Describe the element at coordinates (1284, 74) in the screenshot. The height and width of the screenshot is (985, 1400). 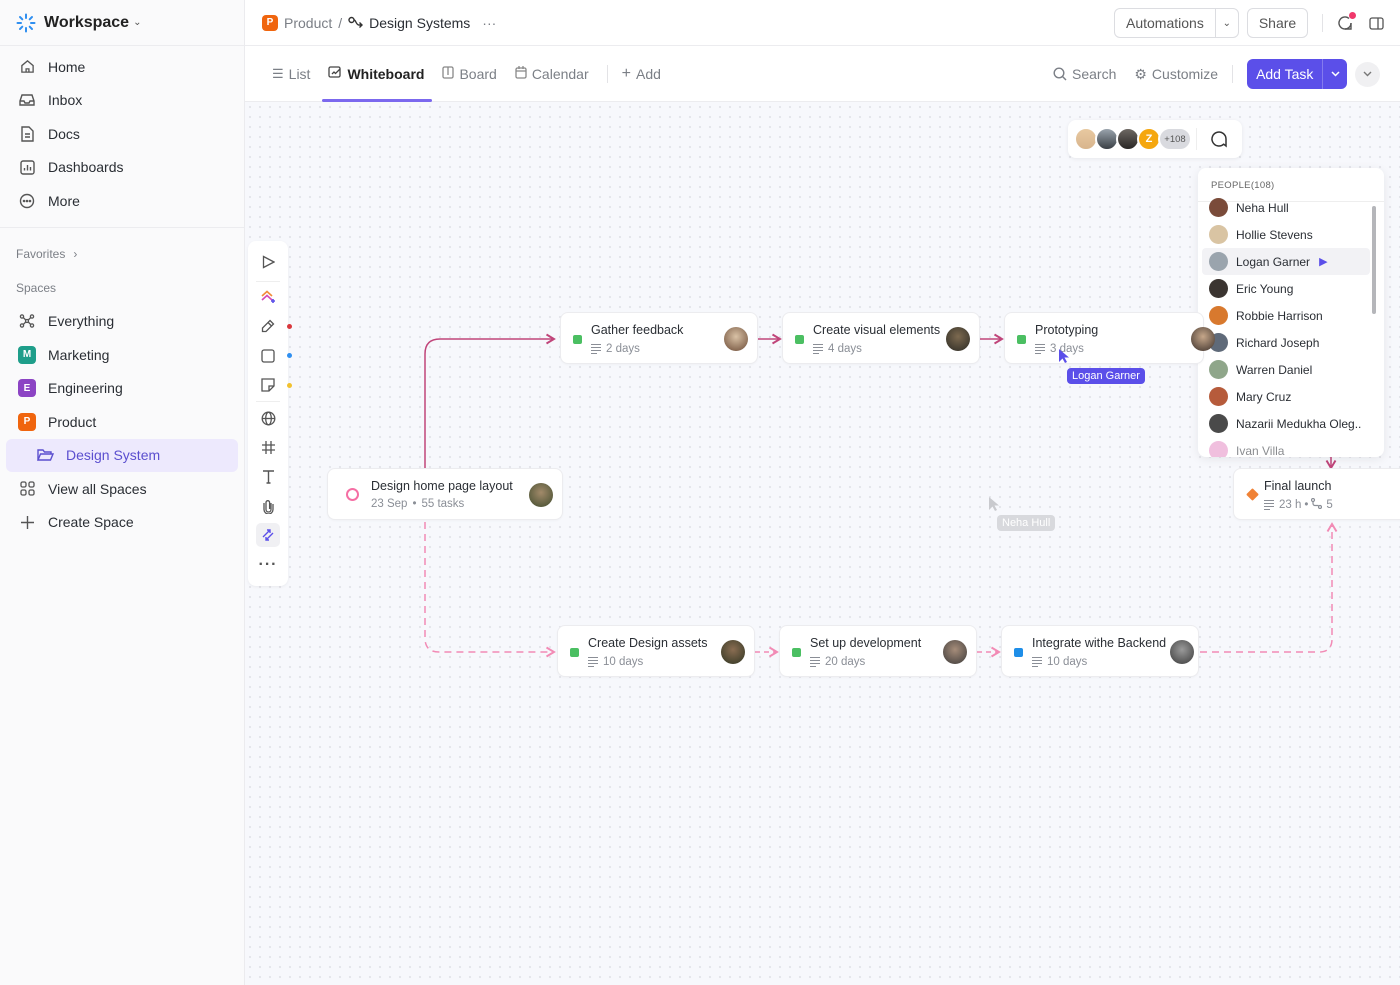
I see `add-task-button: Add Task` at that location.